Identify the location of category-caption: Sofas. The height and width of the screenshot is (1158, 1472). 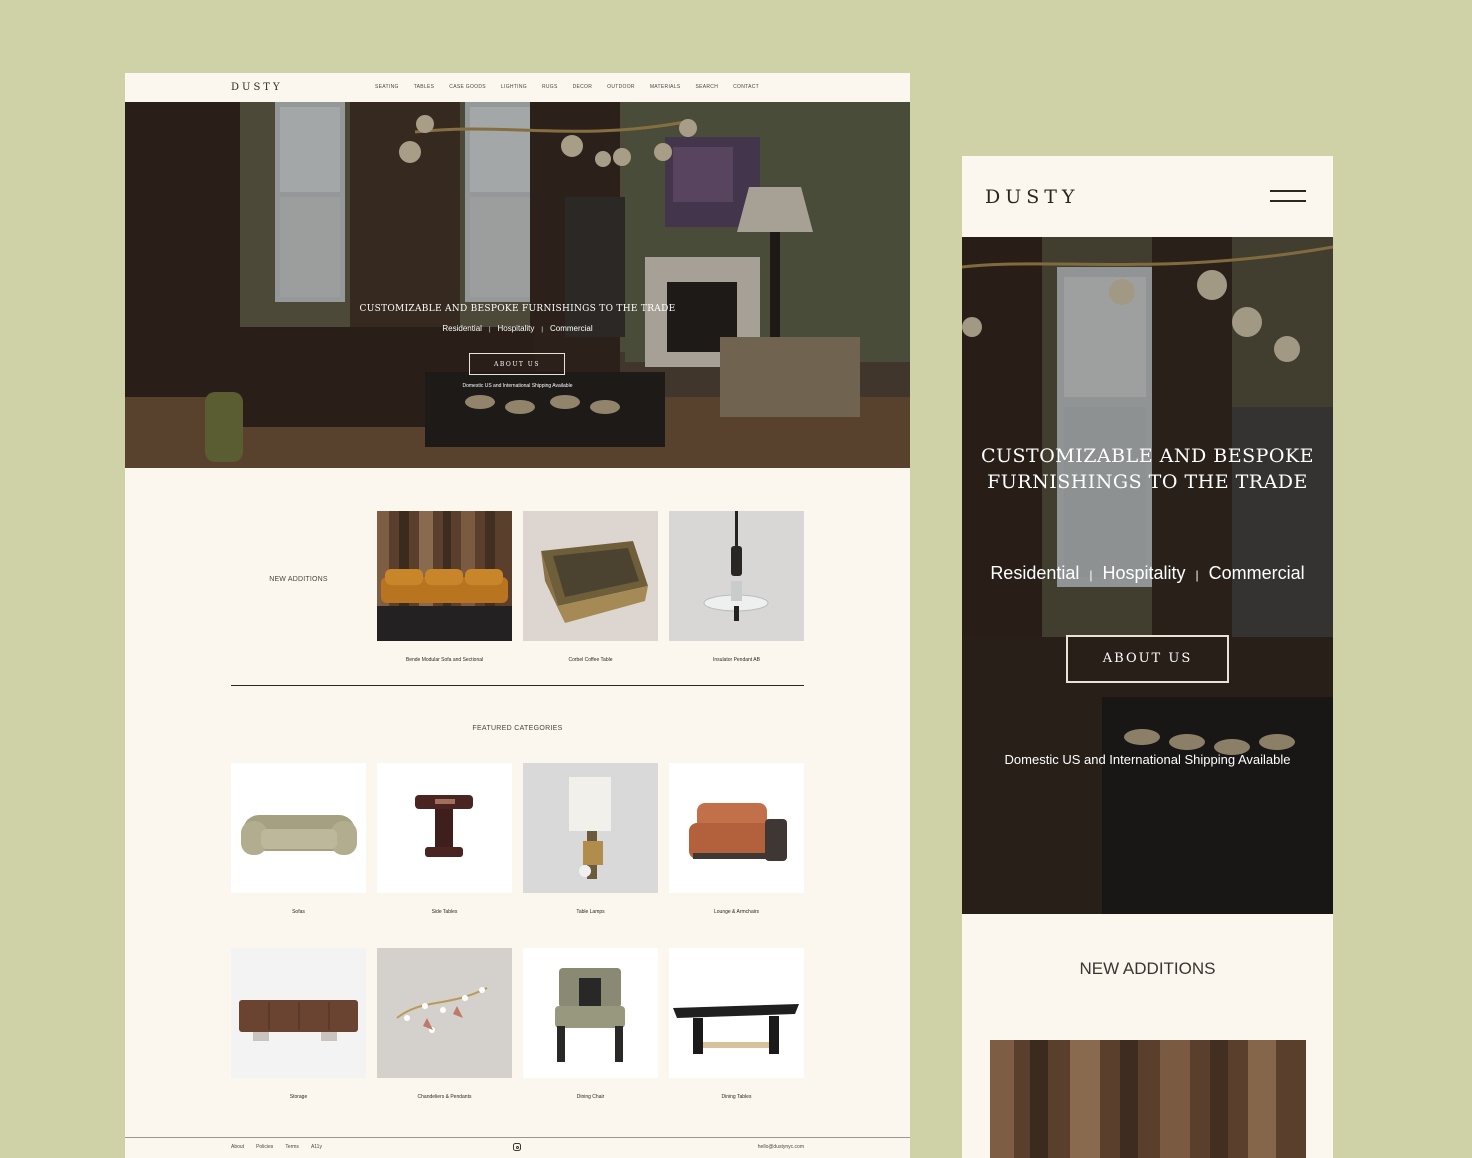
(298, 912).